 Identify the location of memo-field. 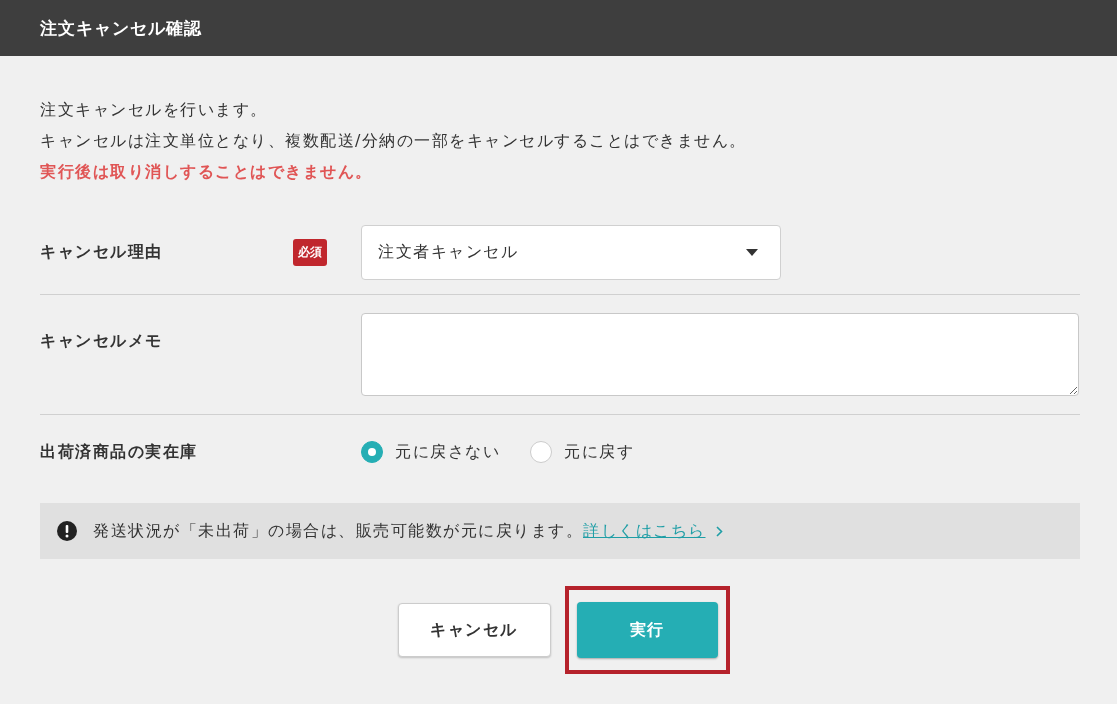
(720, 354).